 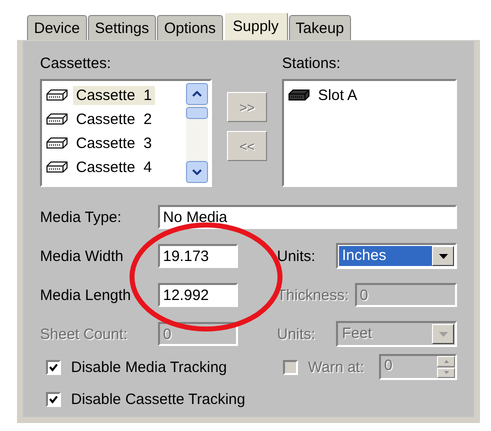 I want to click on scroll-down-button, so click(x=197, y=172).